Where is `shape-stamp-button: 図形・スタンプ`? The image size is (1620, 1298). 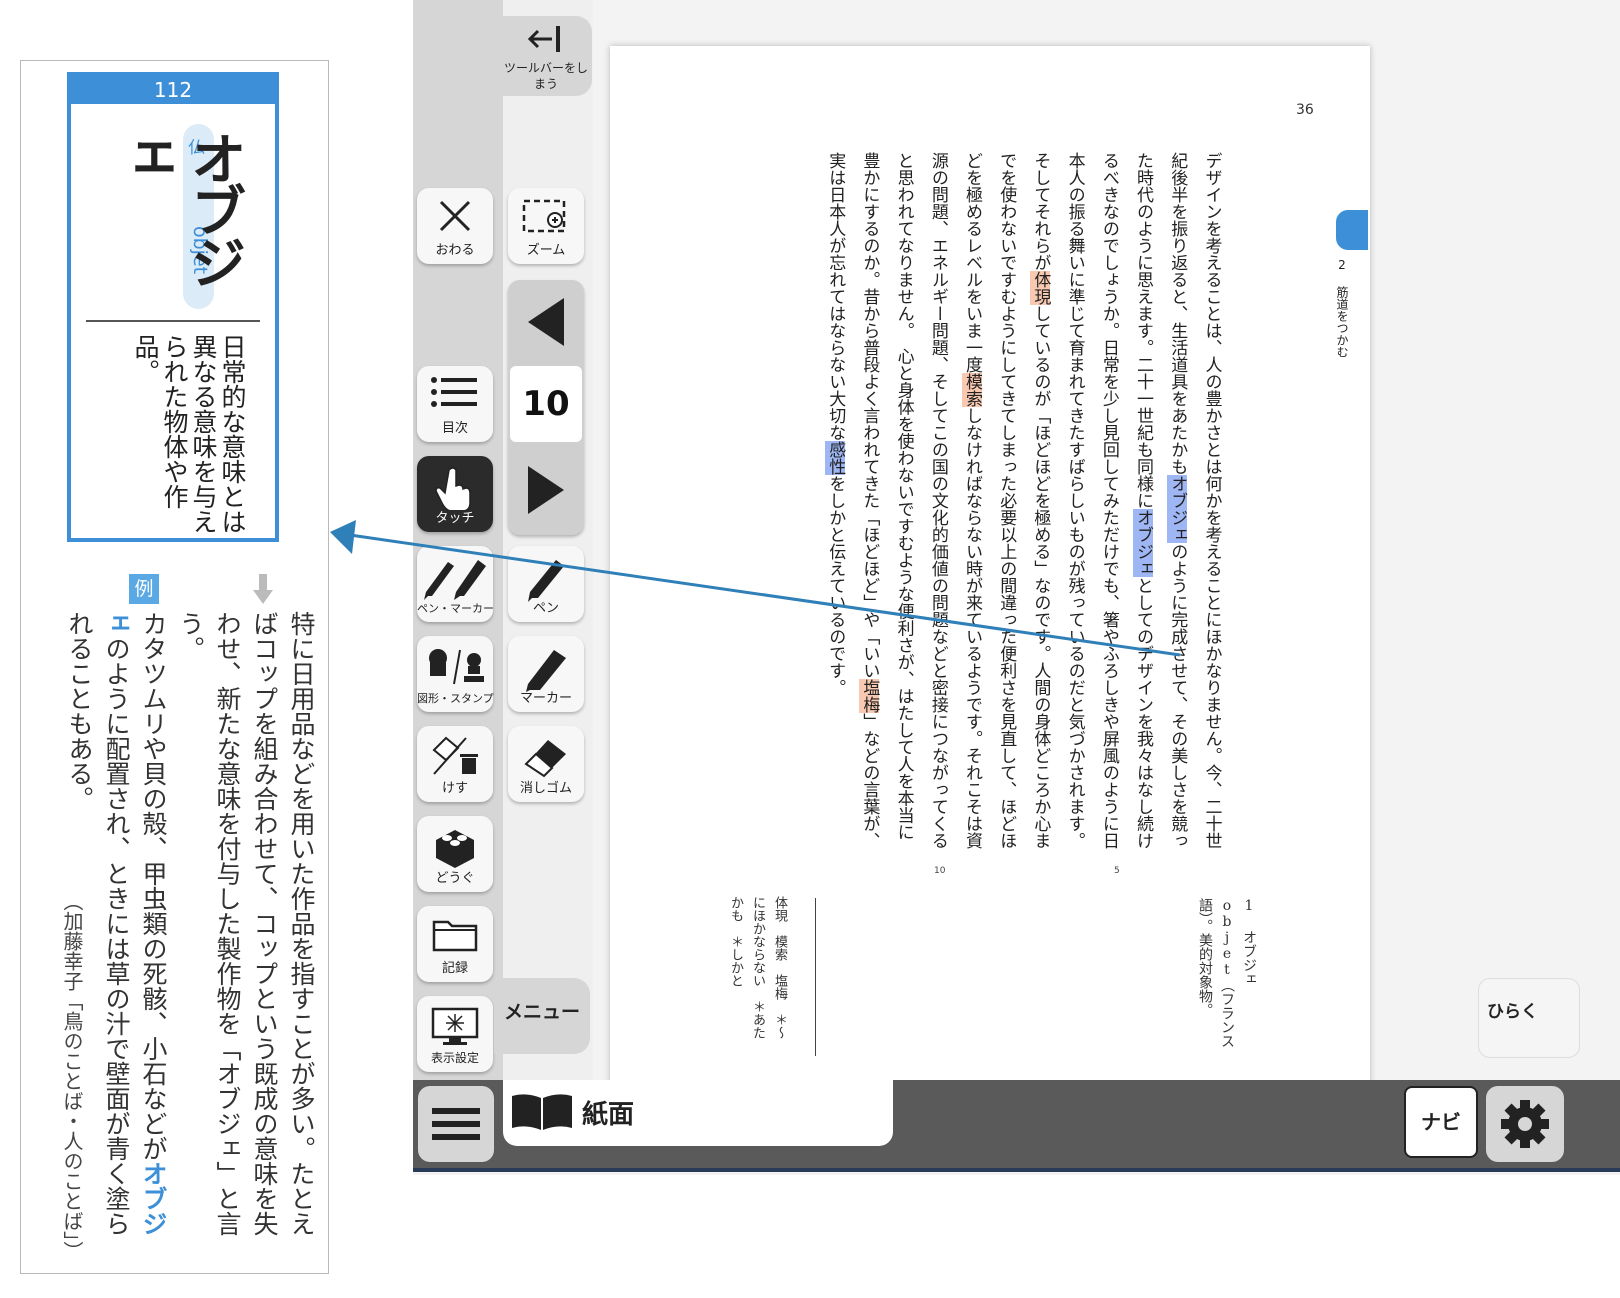
shape-stamp-button: 図形・スタンプ is located at coordinates (455, 674).